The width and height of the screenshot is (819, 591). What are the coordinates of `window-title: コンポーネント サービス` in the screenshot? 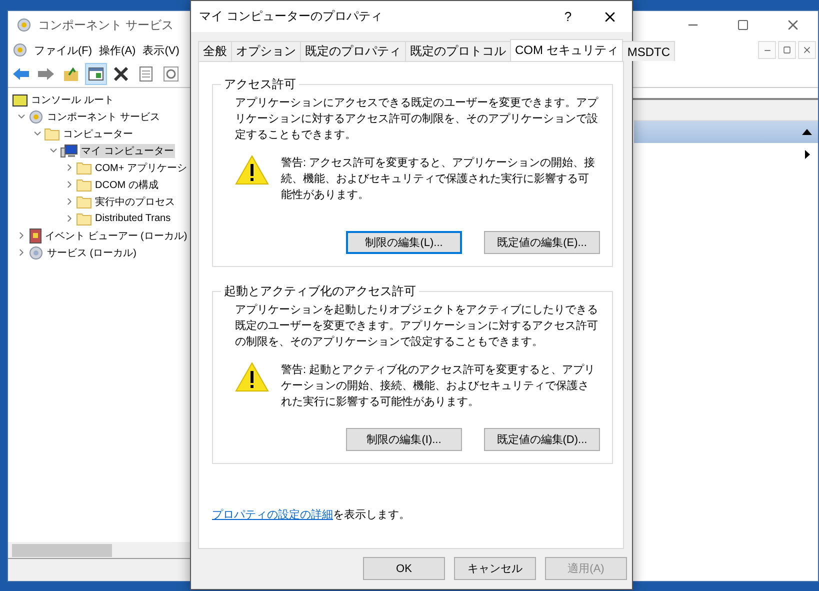 It's located at (106, 25).